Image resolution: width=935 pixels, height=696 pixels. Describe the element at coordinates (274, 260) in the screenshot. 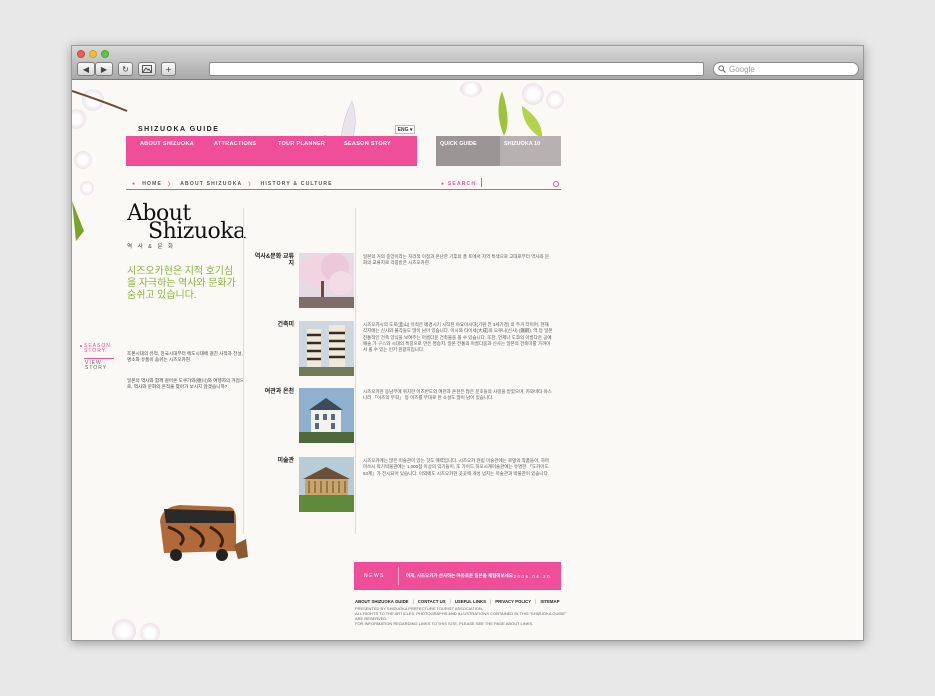

I see `section-label: 역사&문화 교류지` at that location.